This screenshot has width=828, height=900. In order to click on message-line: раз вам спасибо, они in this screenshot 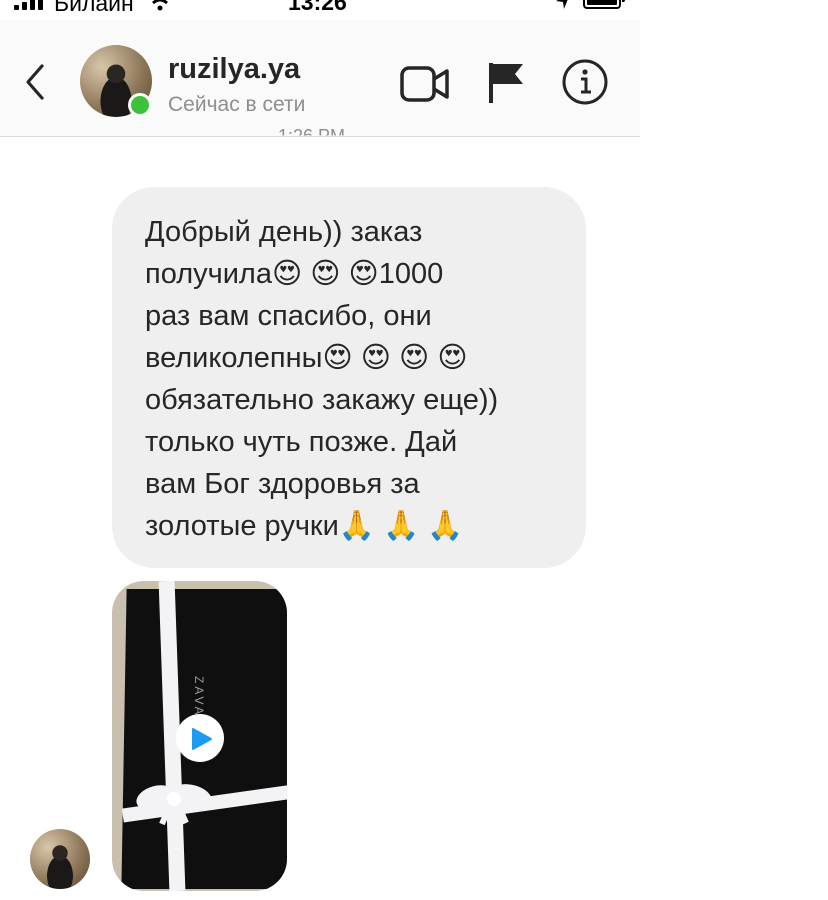, I will do `click(288, 316)`.